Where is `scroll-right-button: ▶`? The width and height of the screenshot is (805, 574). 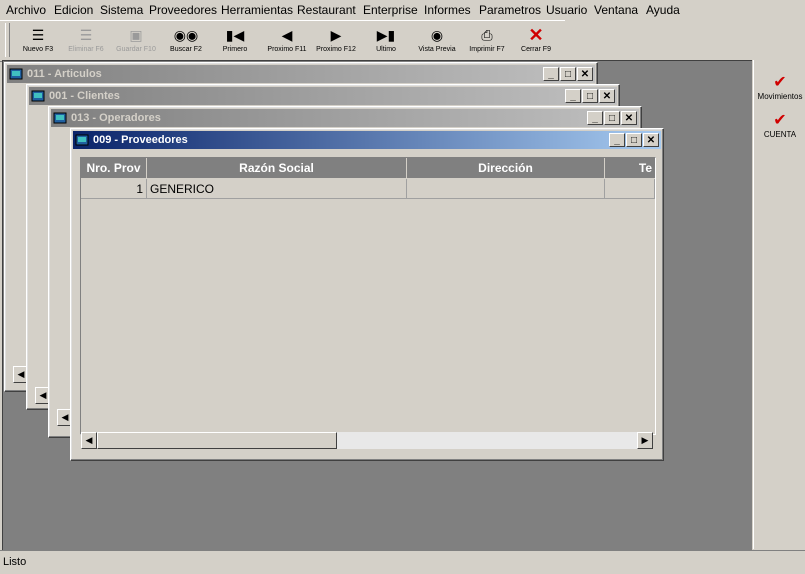
scroll-right-button: ▶ is located at coordinates (645, 440).